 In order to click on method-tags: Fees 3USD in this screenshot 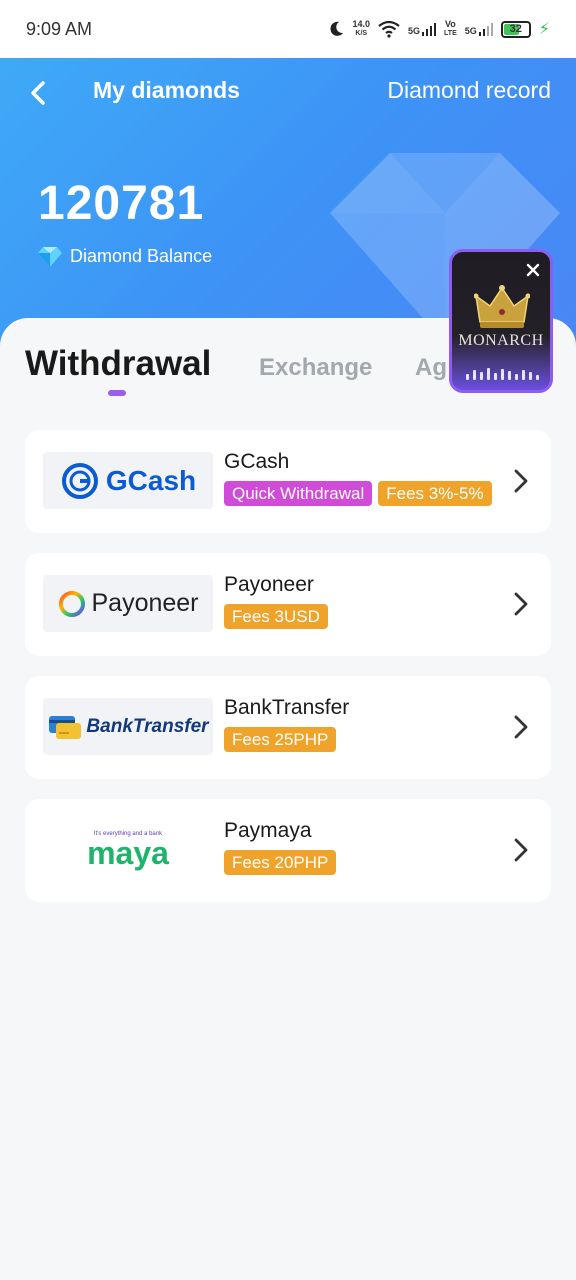, I will do `click(276, 616)`.